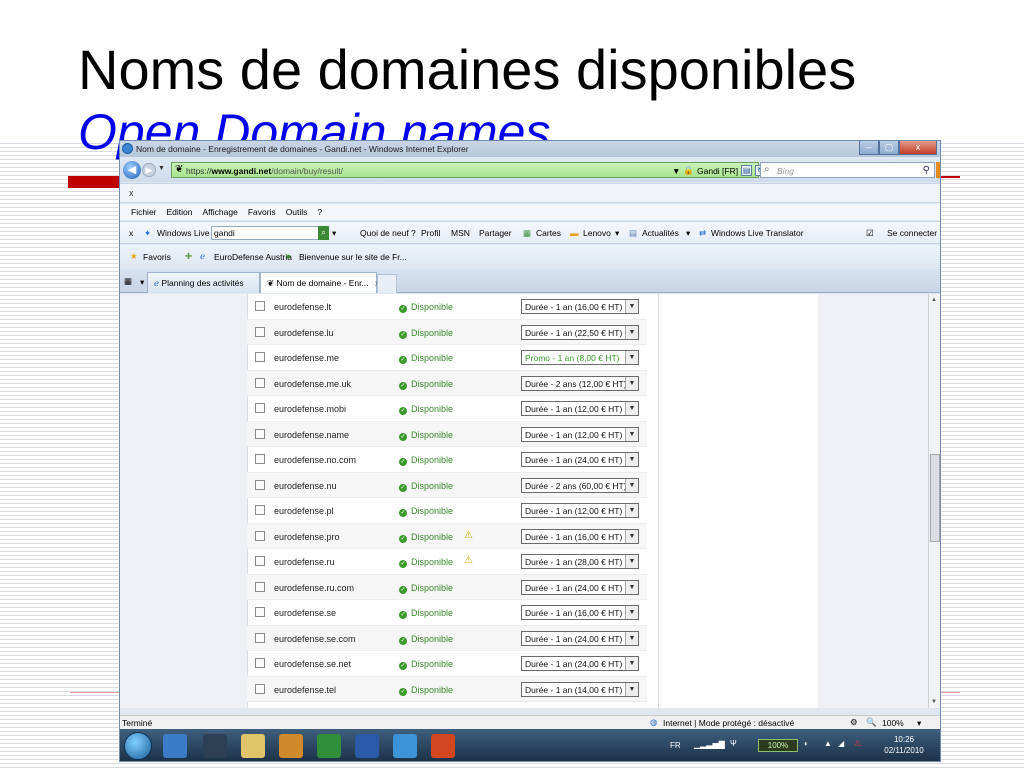 This screenshot has height=768, width=1024. I want to click on toolbar-quoi-de-neuf: Quoi de neuf ?, so click(388, 233).